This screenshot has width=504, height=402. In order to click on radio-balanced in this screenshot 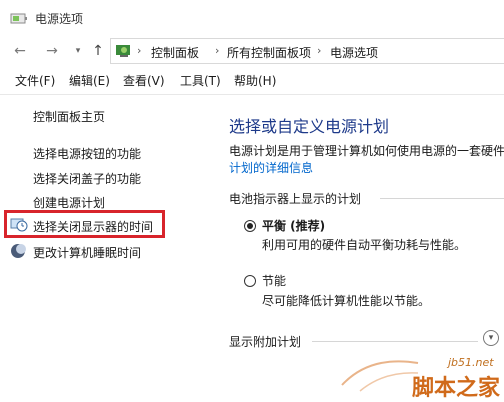, I will do `click(250, 226)`.